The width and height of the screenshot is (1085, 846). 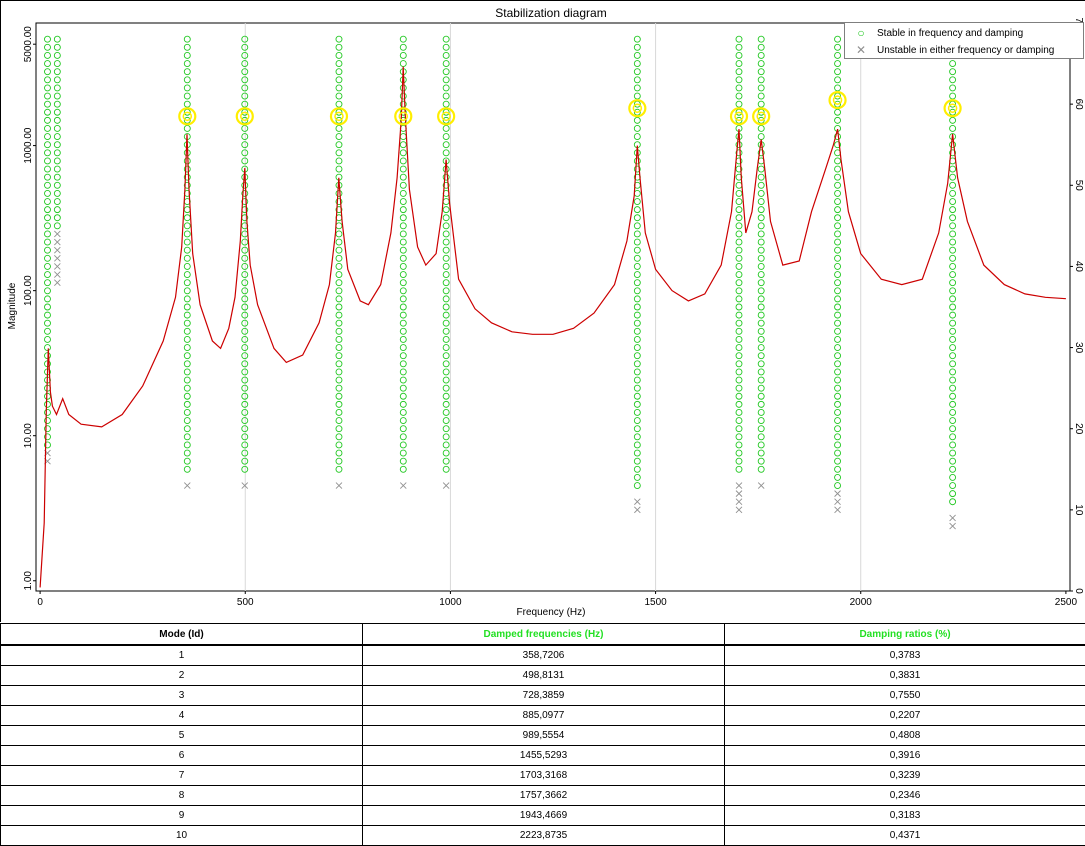 I want to click on y-tick-label: 5000.00, so click(x=28, y=44).